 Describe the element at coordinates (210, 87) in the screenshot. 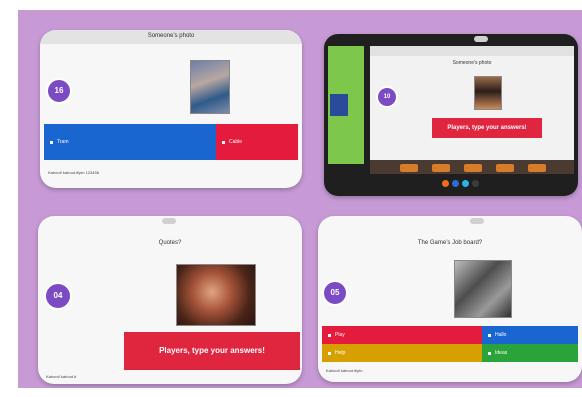

I see `card-1-question-image` at that location.